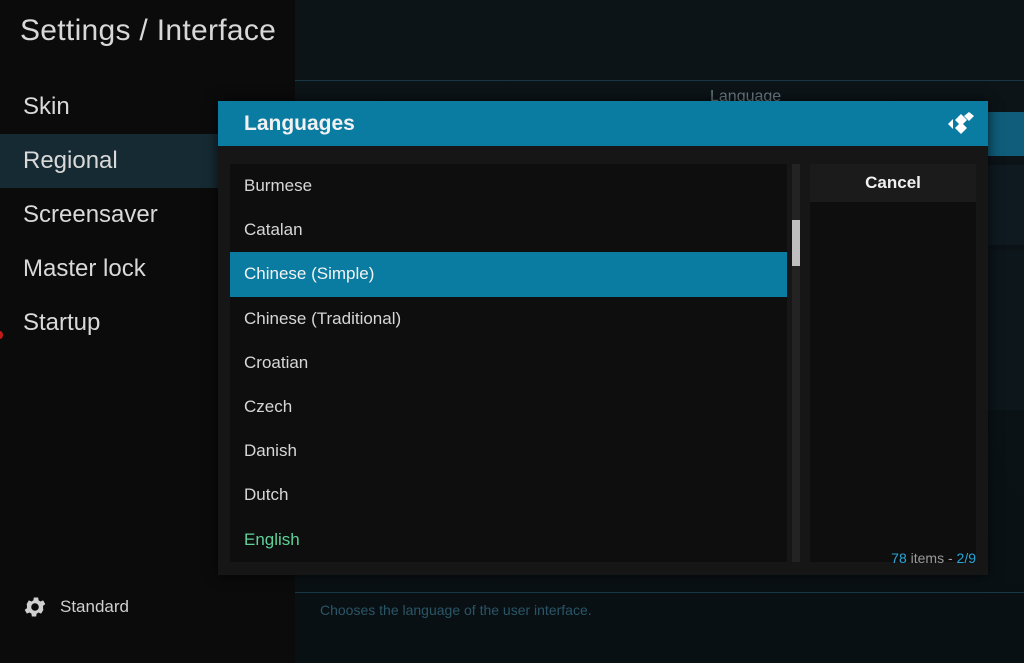 This screenshot has width=1024, height=663. Describe the element at coordinates (899, 558) in the screenshot. I see `item-count-number: 78` at that location.